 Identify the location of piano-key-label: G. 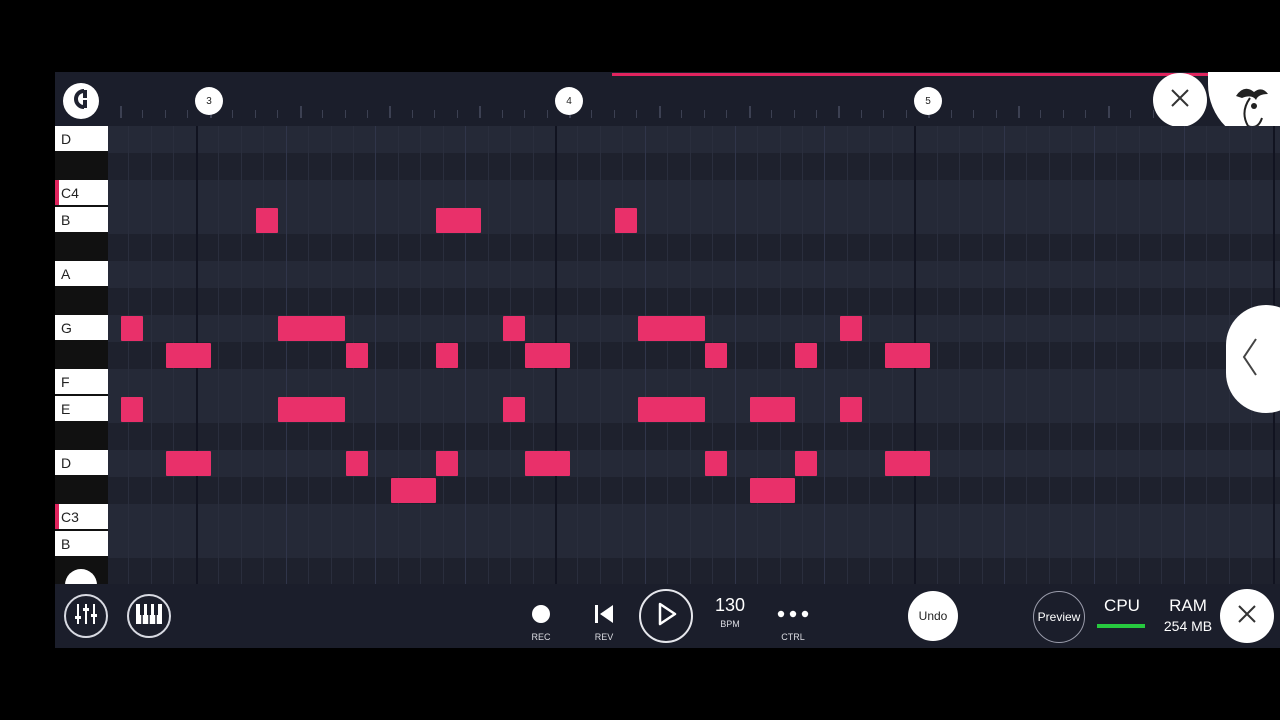
(81, 327).